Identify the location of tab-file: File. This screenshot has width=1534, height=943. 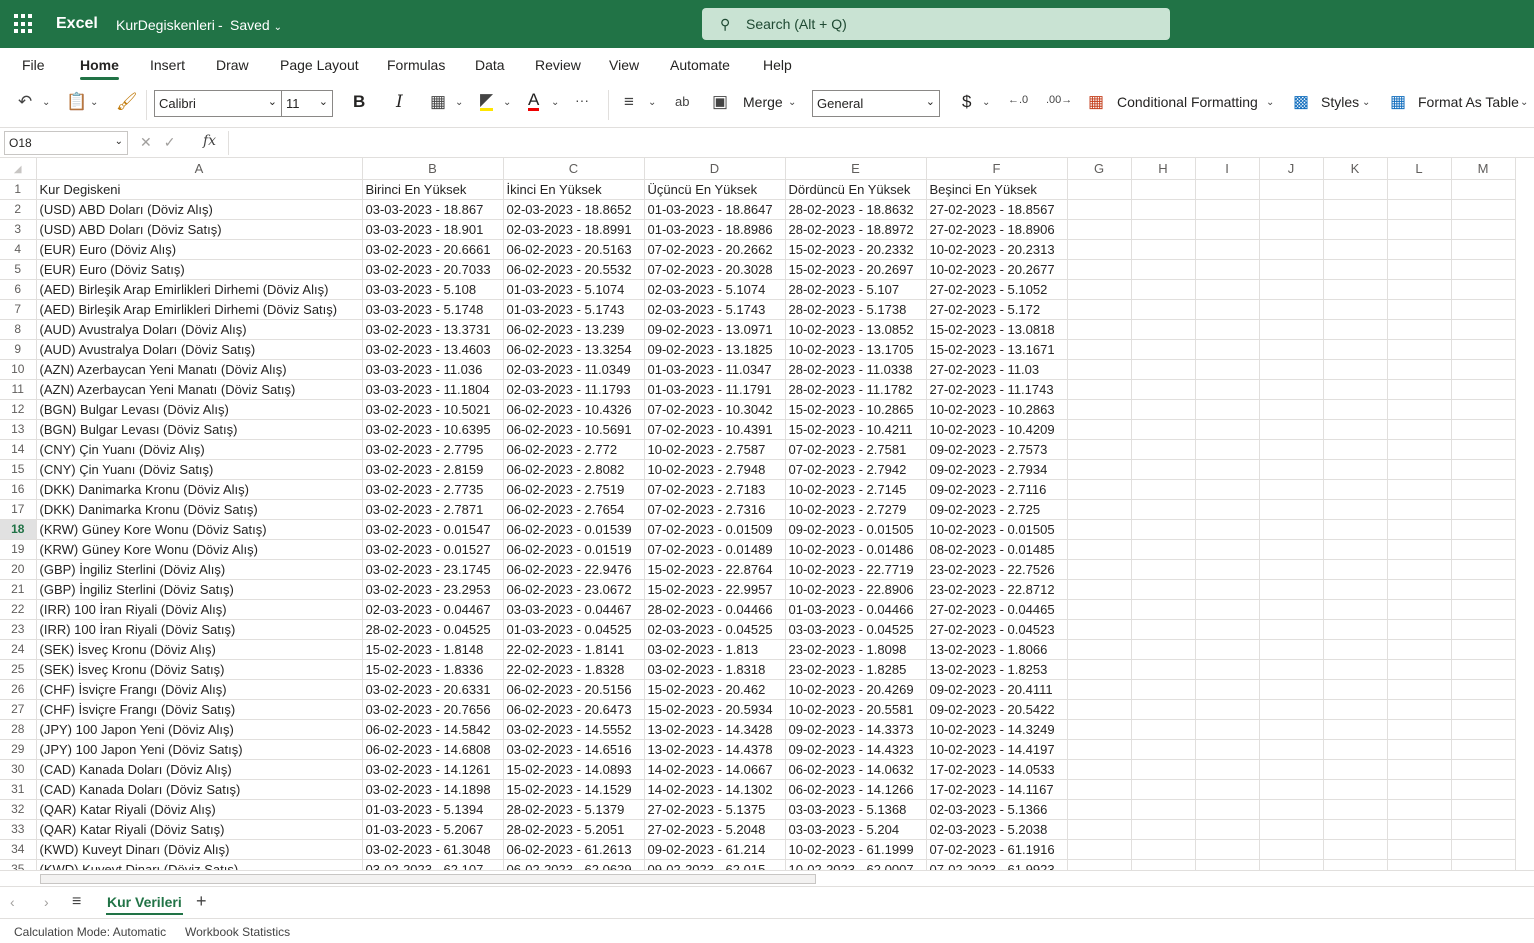
(33, 65).